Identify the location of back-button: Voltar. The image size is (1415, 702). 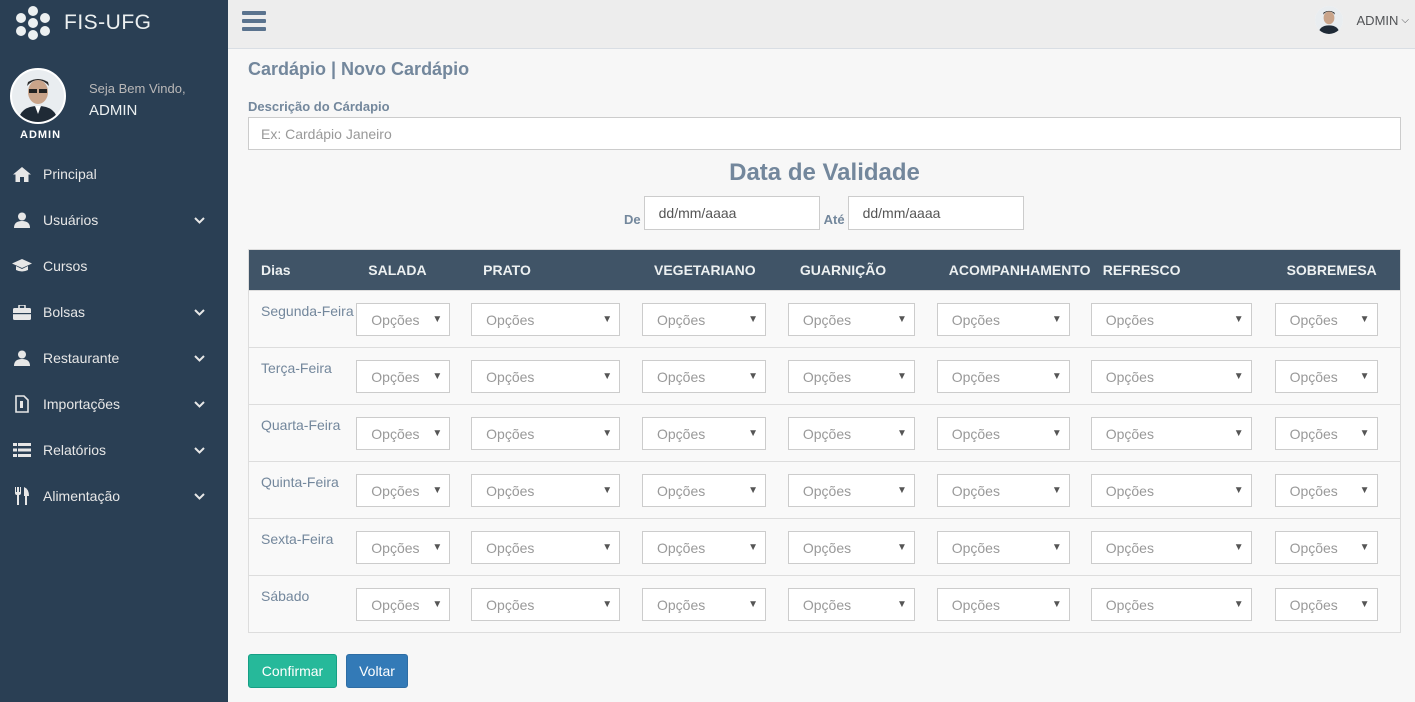
(377, 671).